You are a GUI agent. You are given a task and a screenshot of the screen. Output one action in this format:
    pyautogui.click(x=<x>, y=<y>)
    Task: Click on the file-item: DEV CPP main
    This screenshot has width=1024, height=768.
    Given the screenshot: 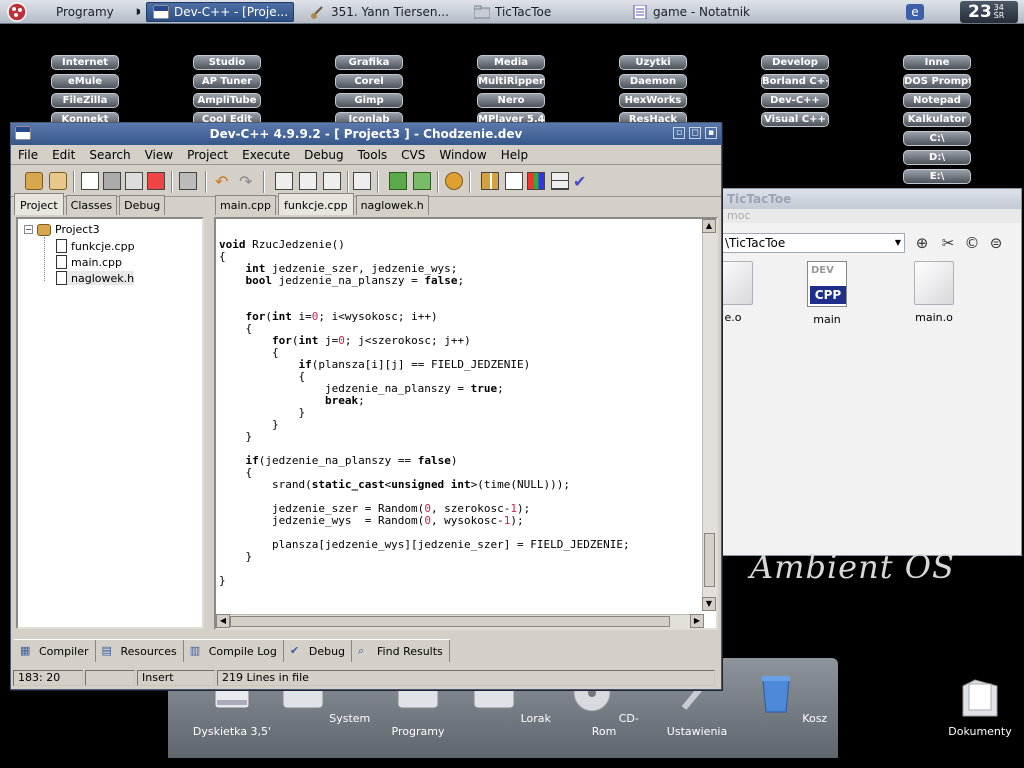 What is the action you would take?
    pyautogui.click(x=827, y=293)
    